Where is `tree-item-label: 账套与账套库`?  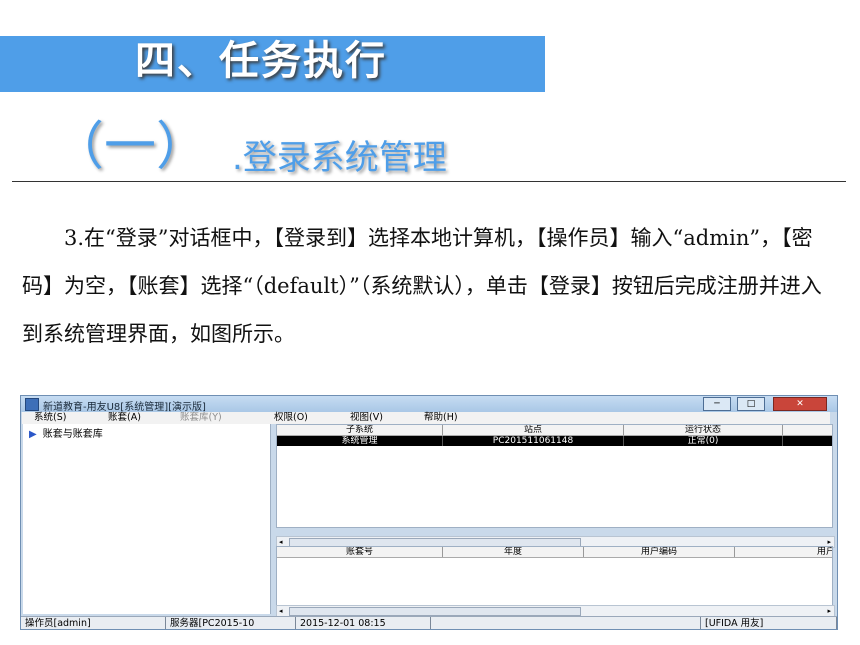
tree-item-label: 账套与账套库 is located at coordinates (72, 434).